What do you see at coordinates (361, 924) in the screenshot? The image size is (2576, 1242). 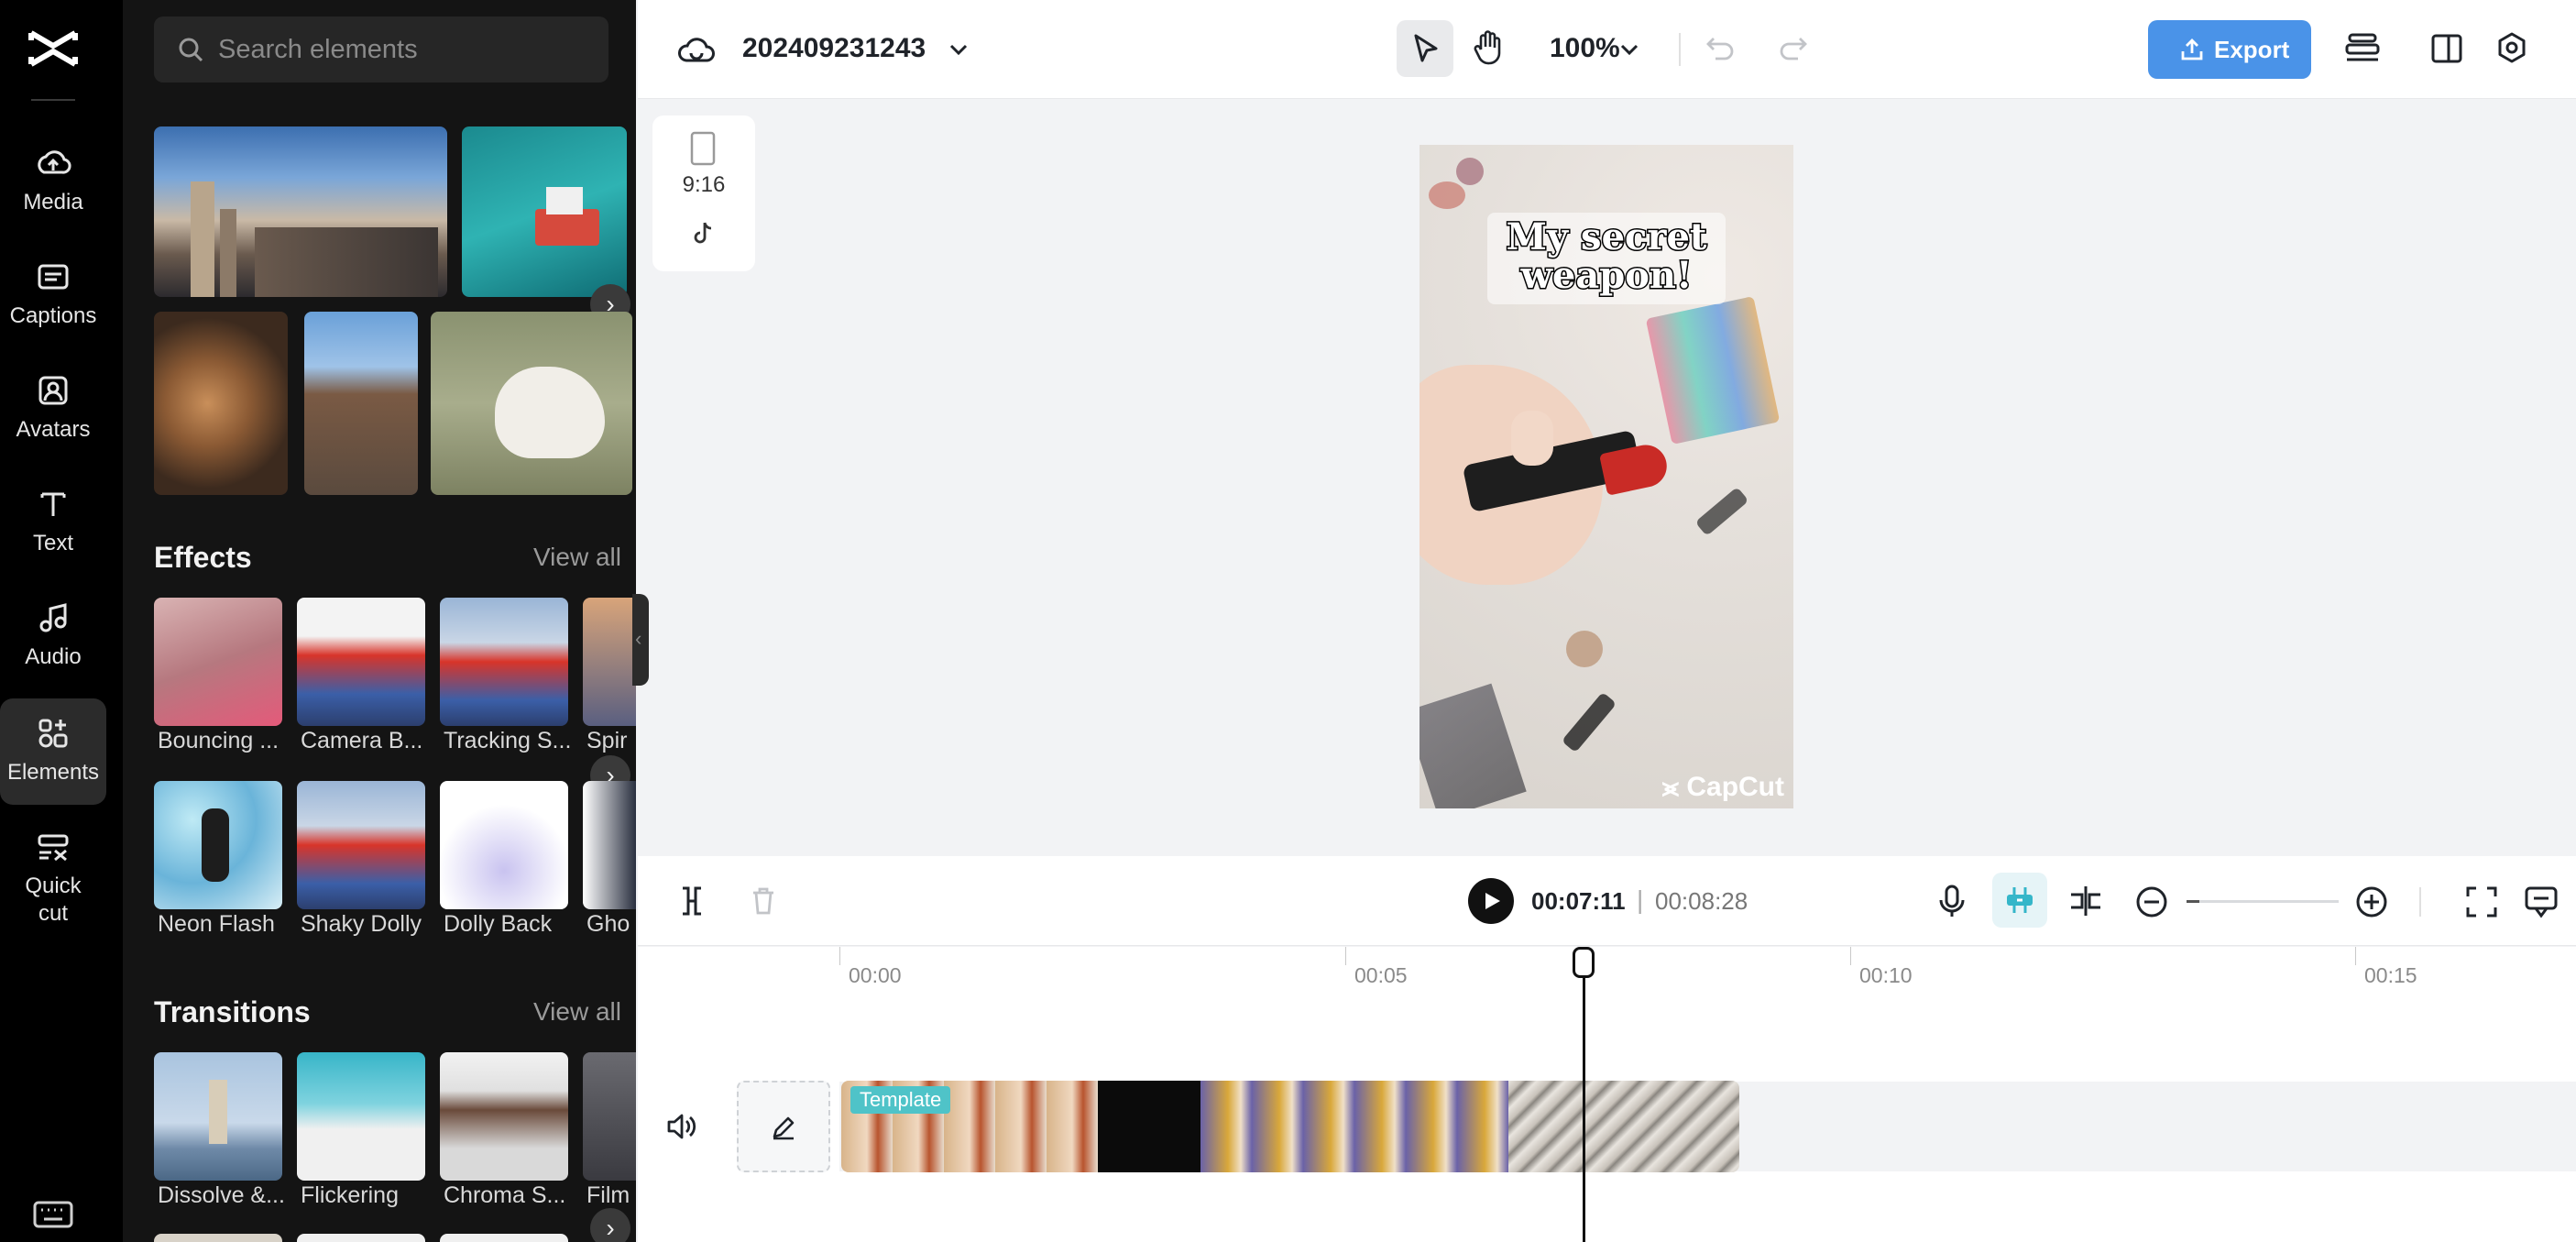 I see `effect-label-shaky-dolly: Shaky Dolly` at bounding box center [361, 924].